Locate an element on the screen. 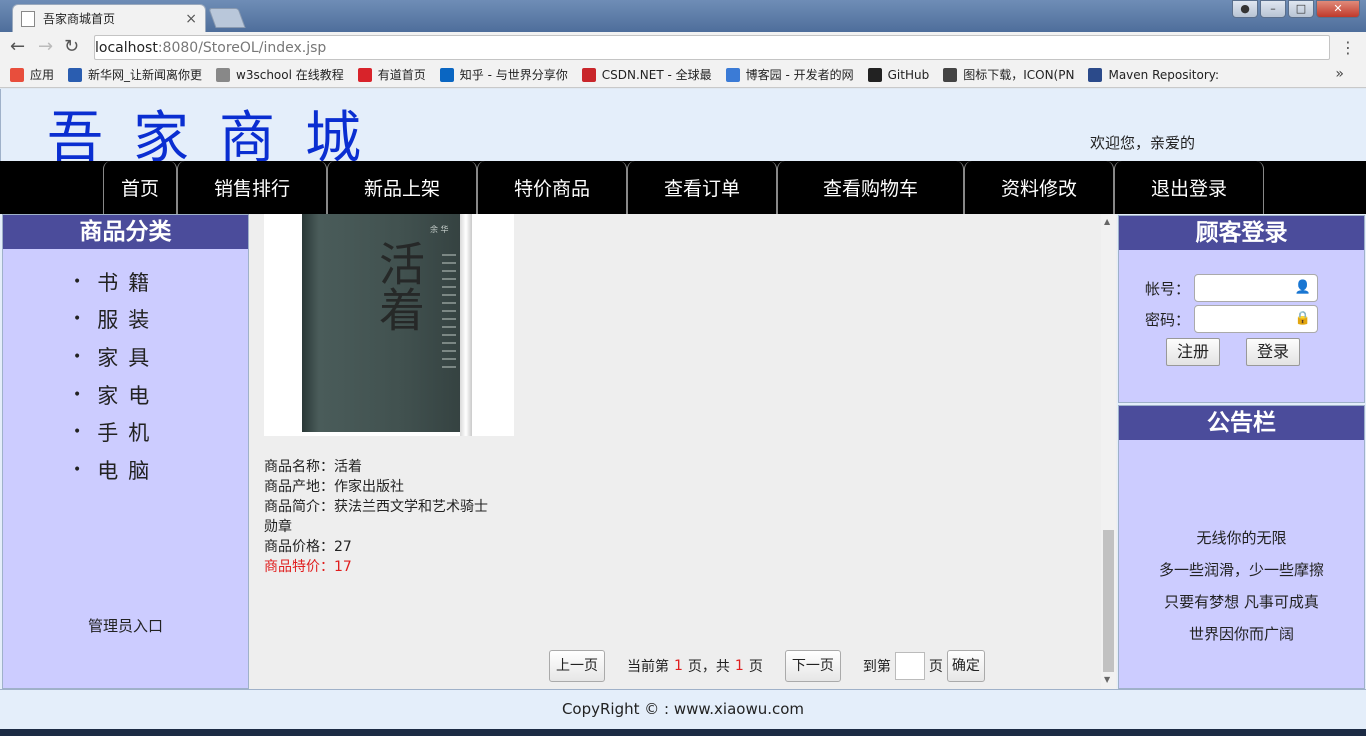  product-image: 余 华 活着 is located at coordinates (389, 325).